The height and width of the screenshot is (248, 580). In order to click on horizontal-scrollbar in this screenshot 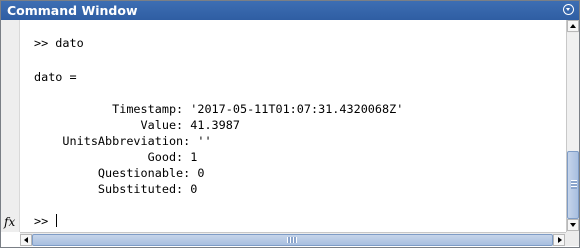, I will do `click(293, 239)`.